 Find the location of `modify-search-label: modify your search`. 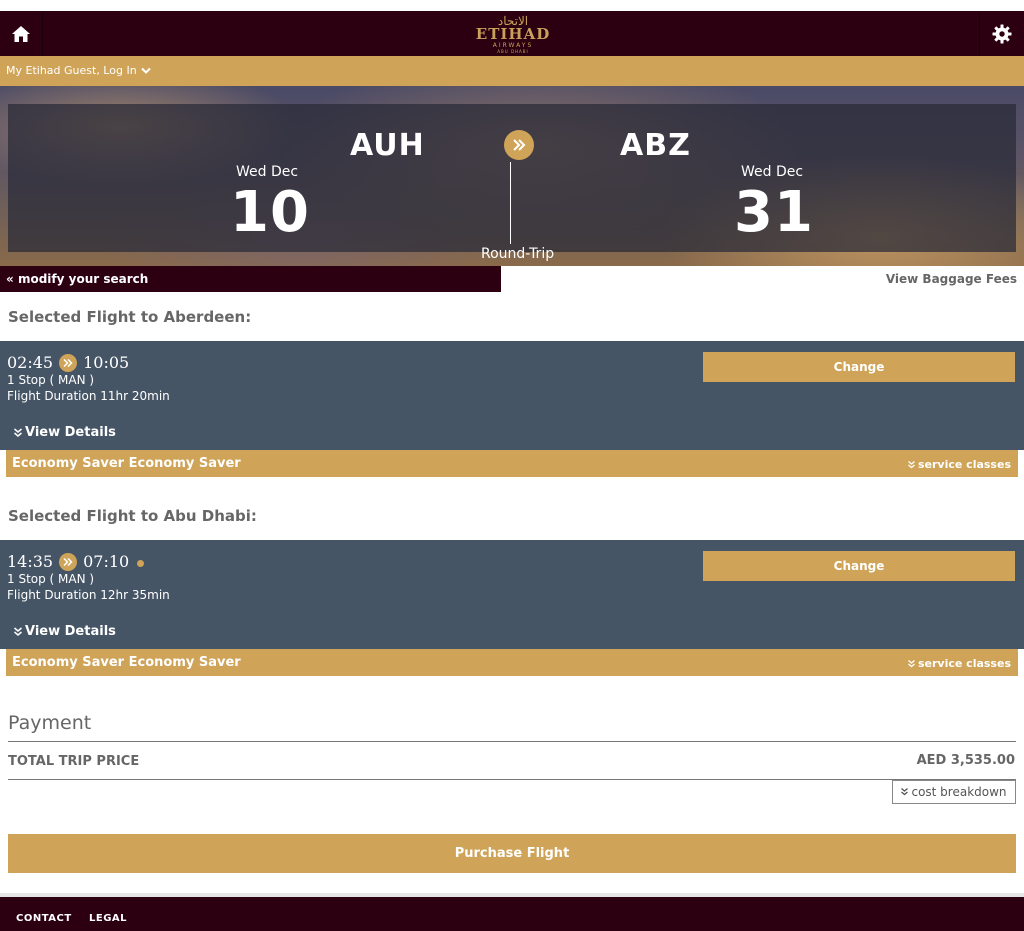

modify-search-label: modify your search is located at coordinates (83, 279).